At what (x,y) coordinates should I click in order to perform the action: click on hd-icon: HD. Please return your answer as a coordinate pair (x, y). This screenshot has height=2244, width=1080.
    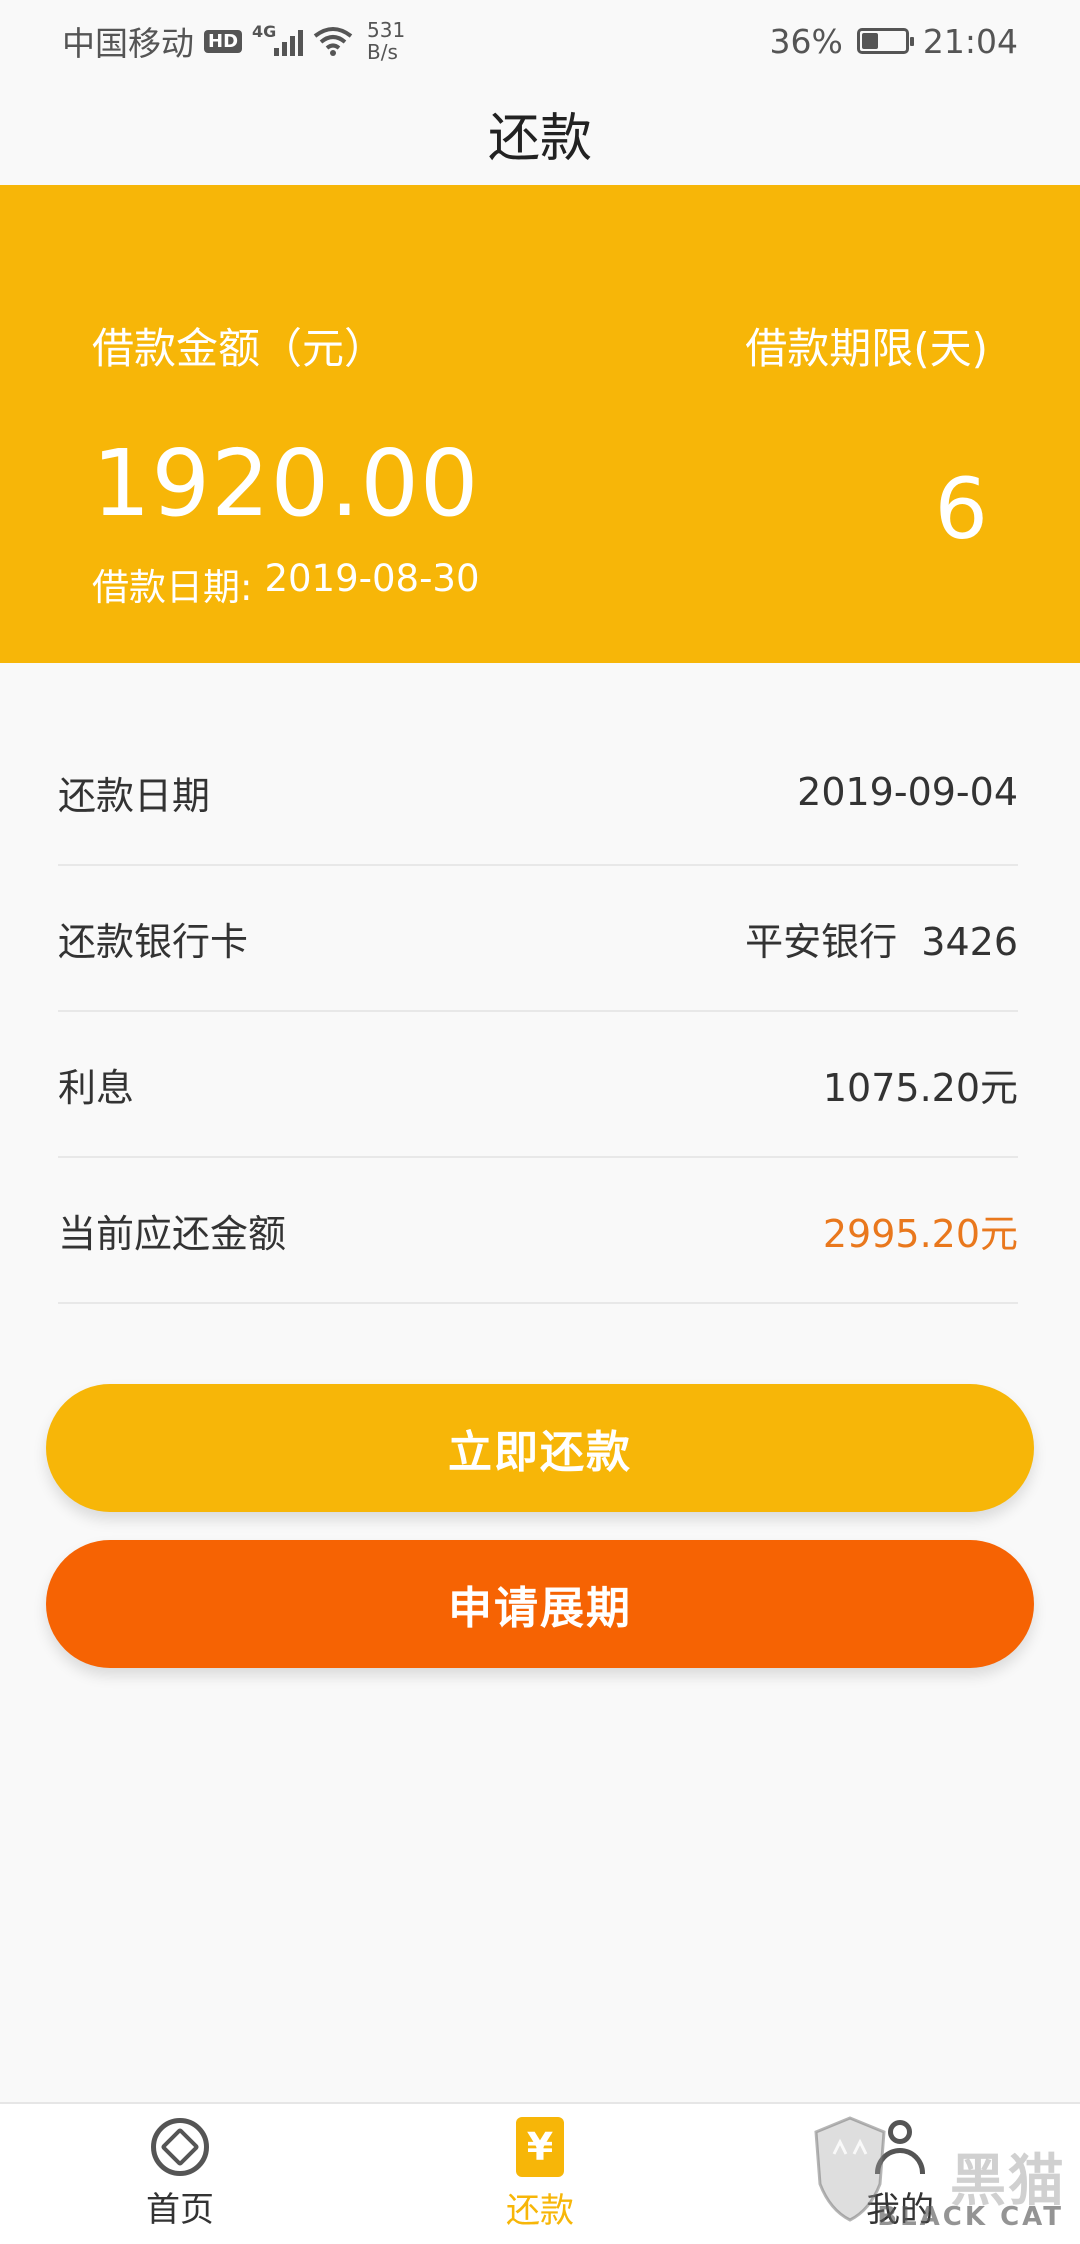
    Looking at the image, I should click on (223, 41).